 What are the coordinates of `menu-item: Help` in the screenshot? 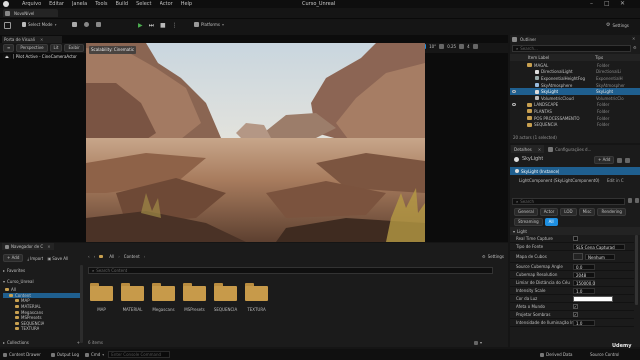 It's located at (186, 4).